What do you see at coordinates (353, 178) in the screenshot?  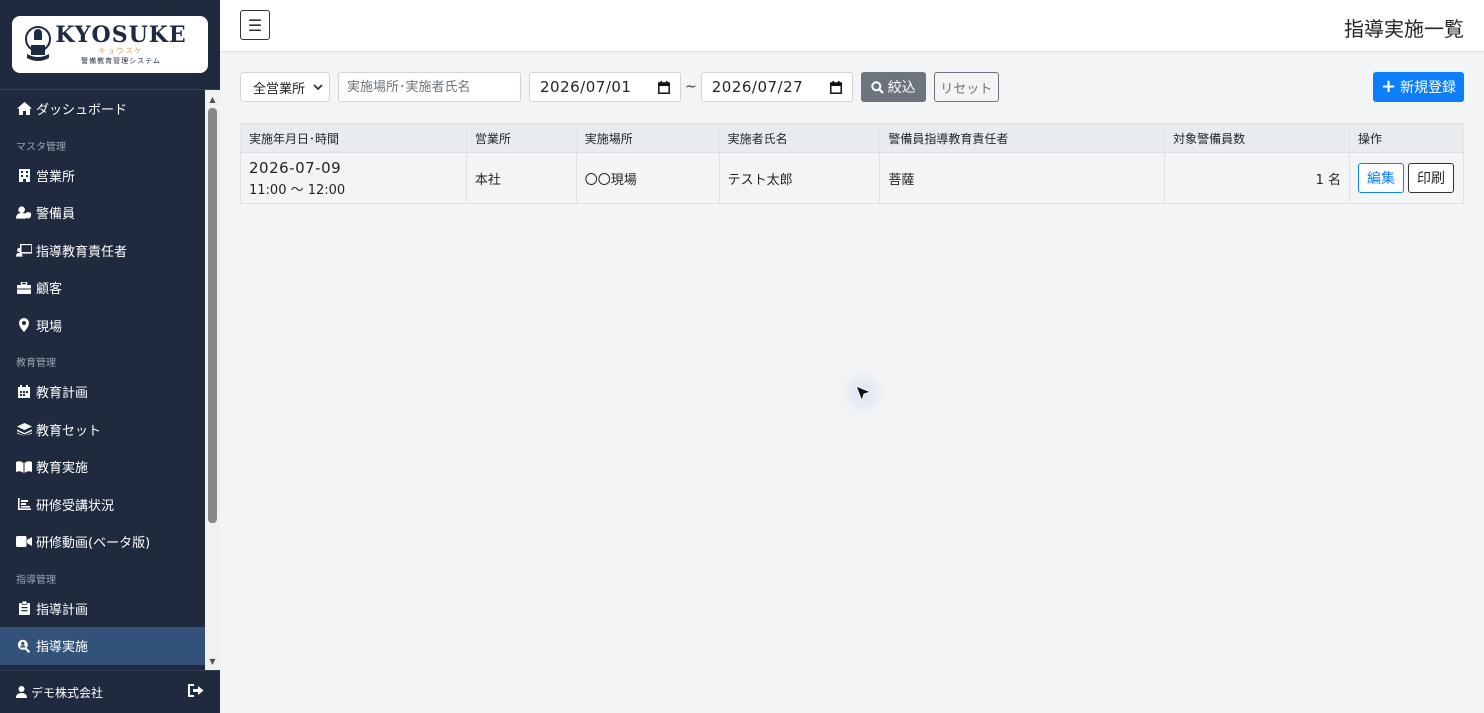 I see `cell-datetime: 2026-07-09 11:00 ～ 12:00` at bounding box center [353, 178].